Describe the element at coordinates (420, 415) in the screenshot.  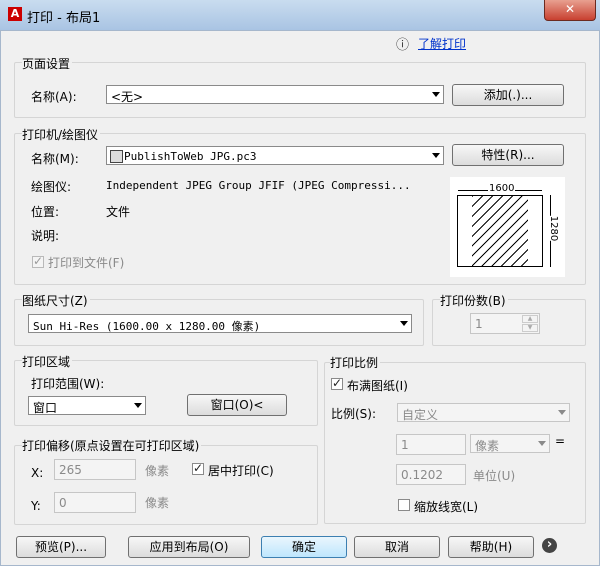
I see `scale-value: 自定义` at that location.